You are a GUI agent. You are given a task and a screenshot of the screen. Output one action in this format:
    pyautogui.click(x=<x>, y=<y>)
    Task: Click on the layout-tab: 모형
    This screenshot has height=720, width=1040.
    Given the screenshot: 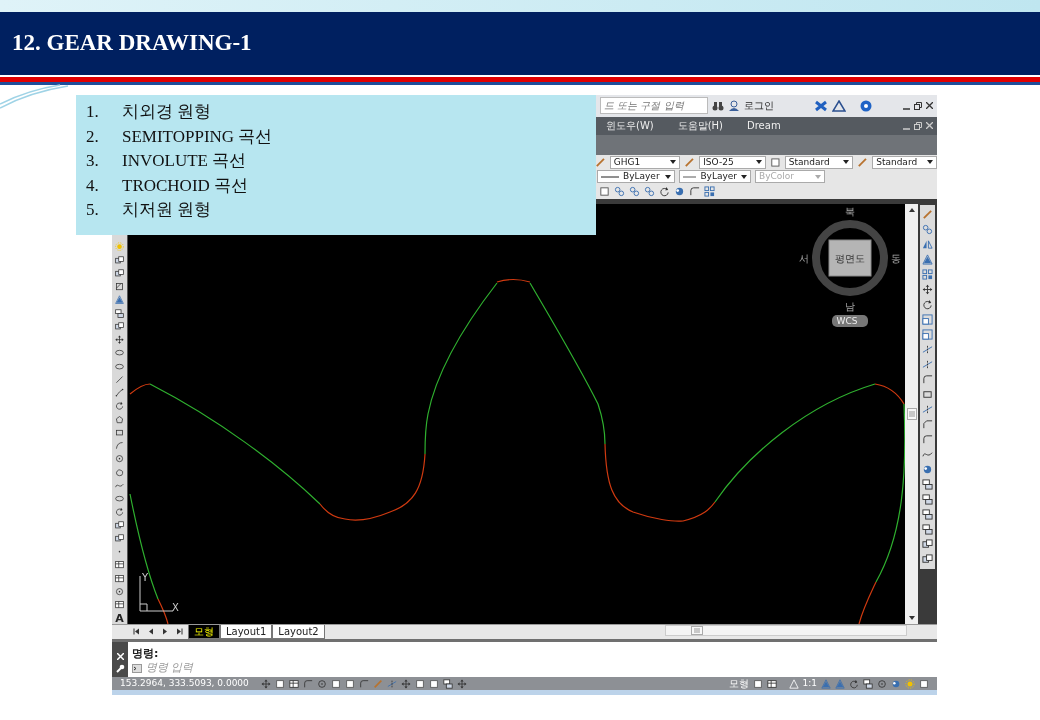 What is the action you would take?
    pyautogui.click(x=204, y=632)
    